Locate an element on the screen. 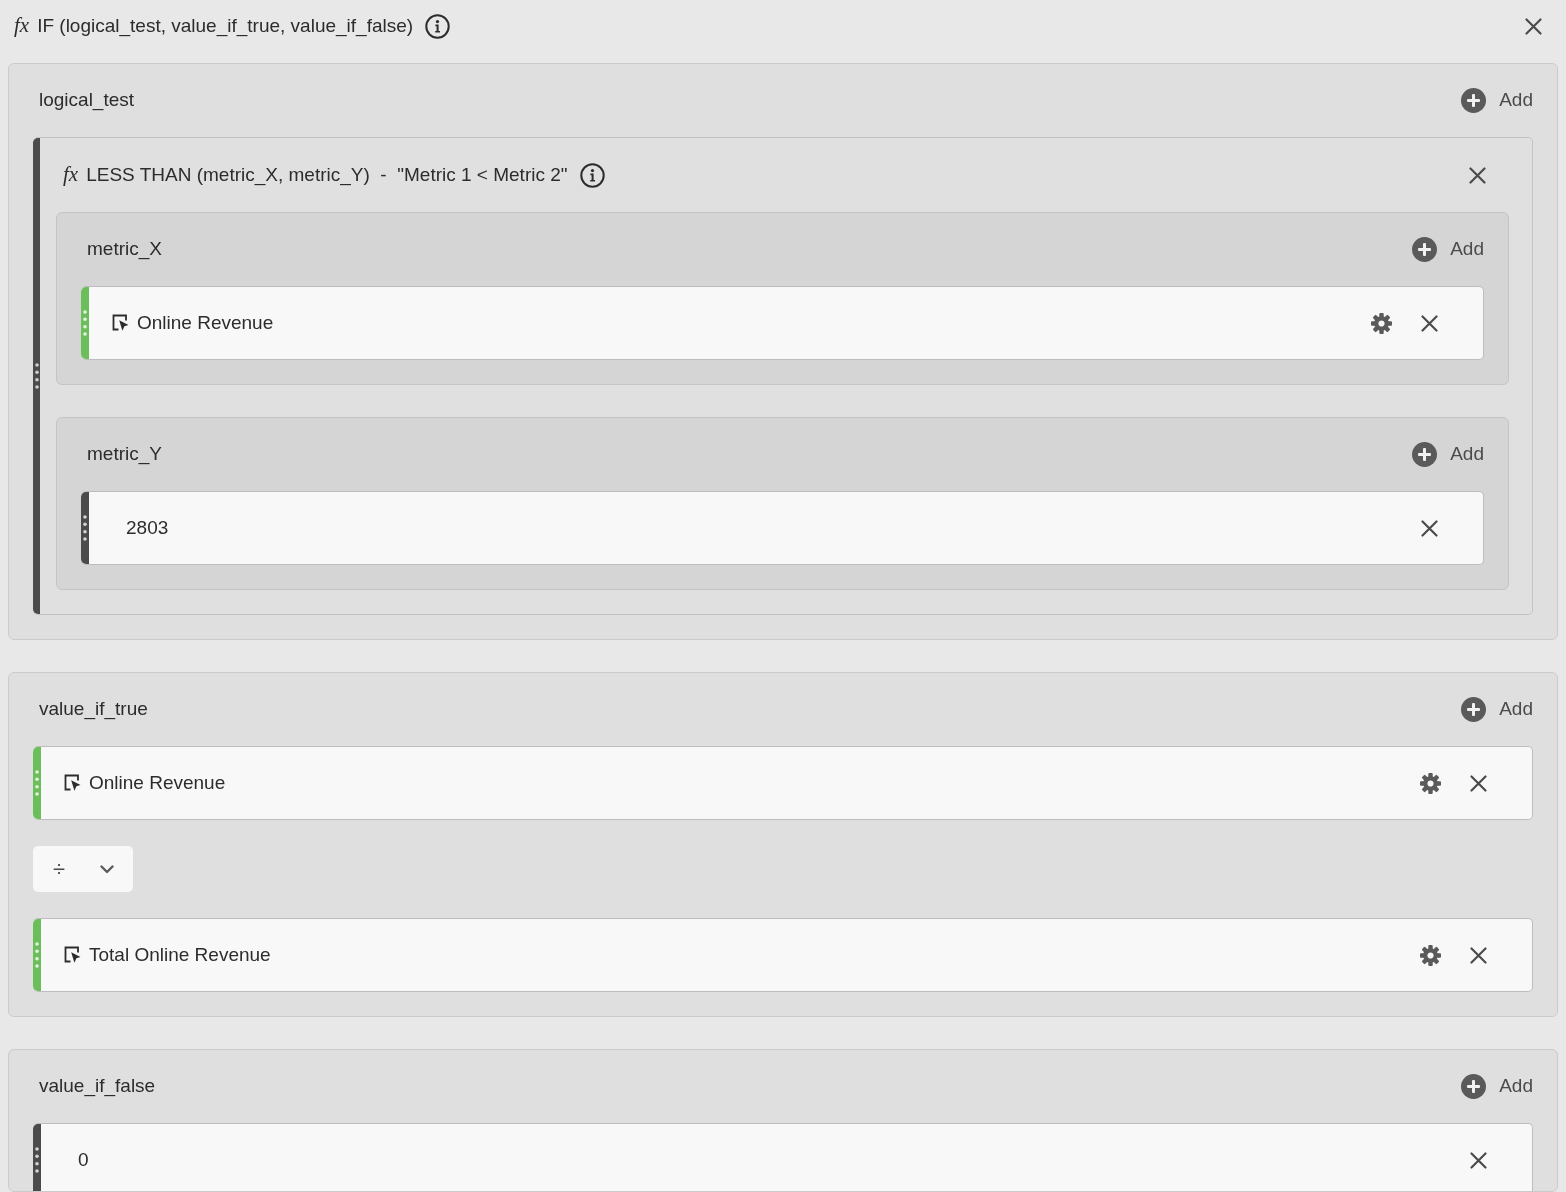 The width and height of the screenshot is (1566, 1192). number-value: 0 is located at coordinates (83, 1159).